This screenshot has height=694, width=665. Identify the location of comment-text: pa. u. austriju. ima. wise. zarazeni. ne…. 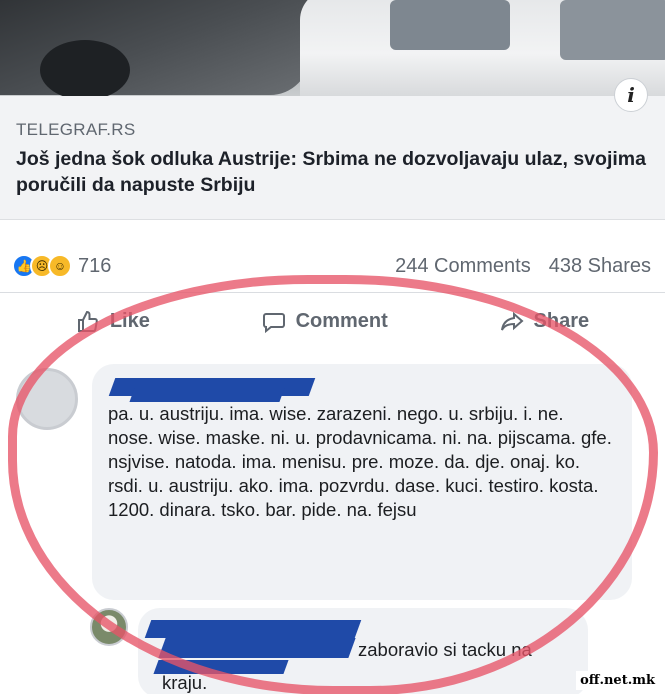
(360, 461).